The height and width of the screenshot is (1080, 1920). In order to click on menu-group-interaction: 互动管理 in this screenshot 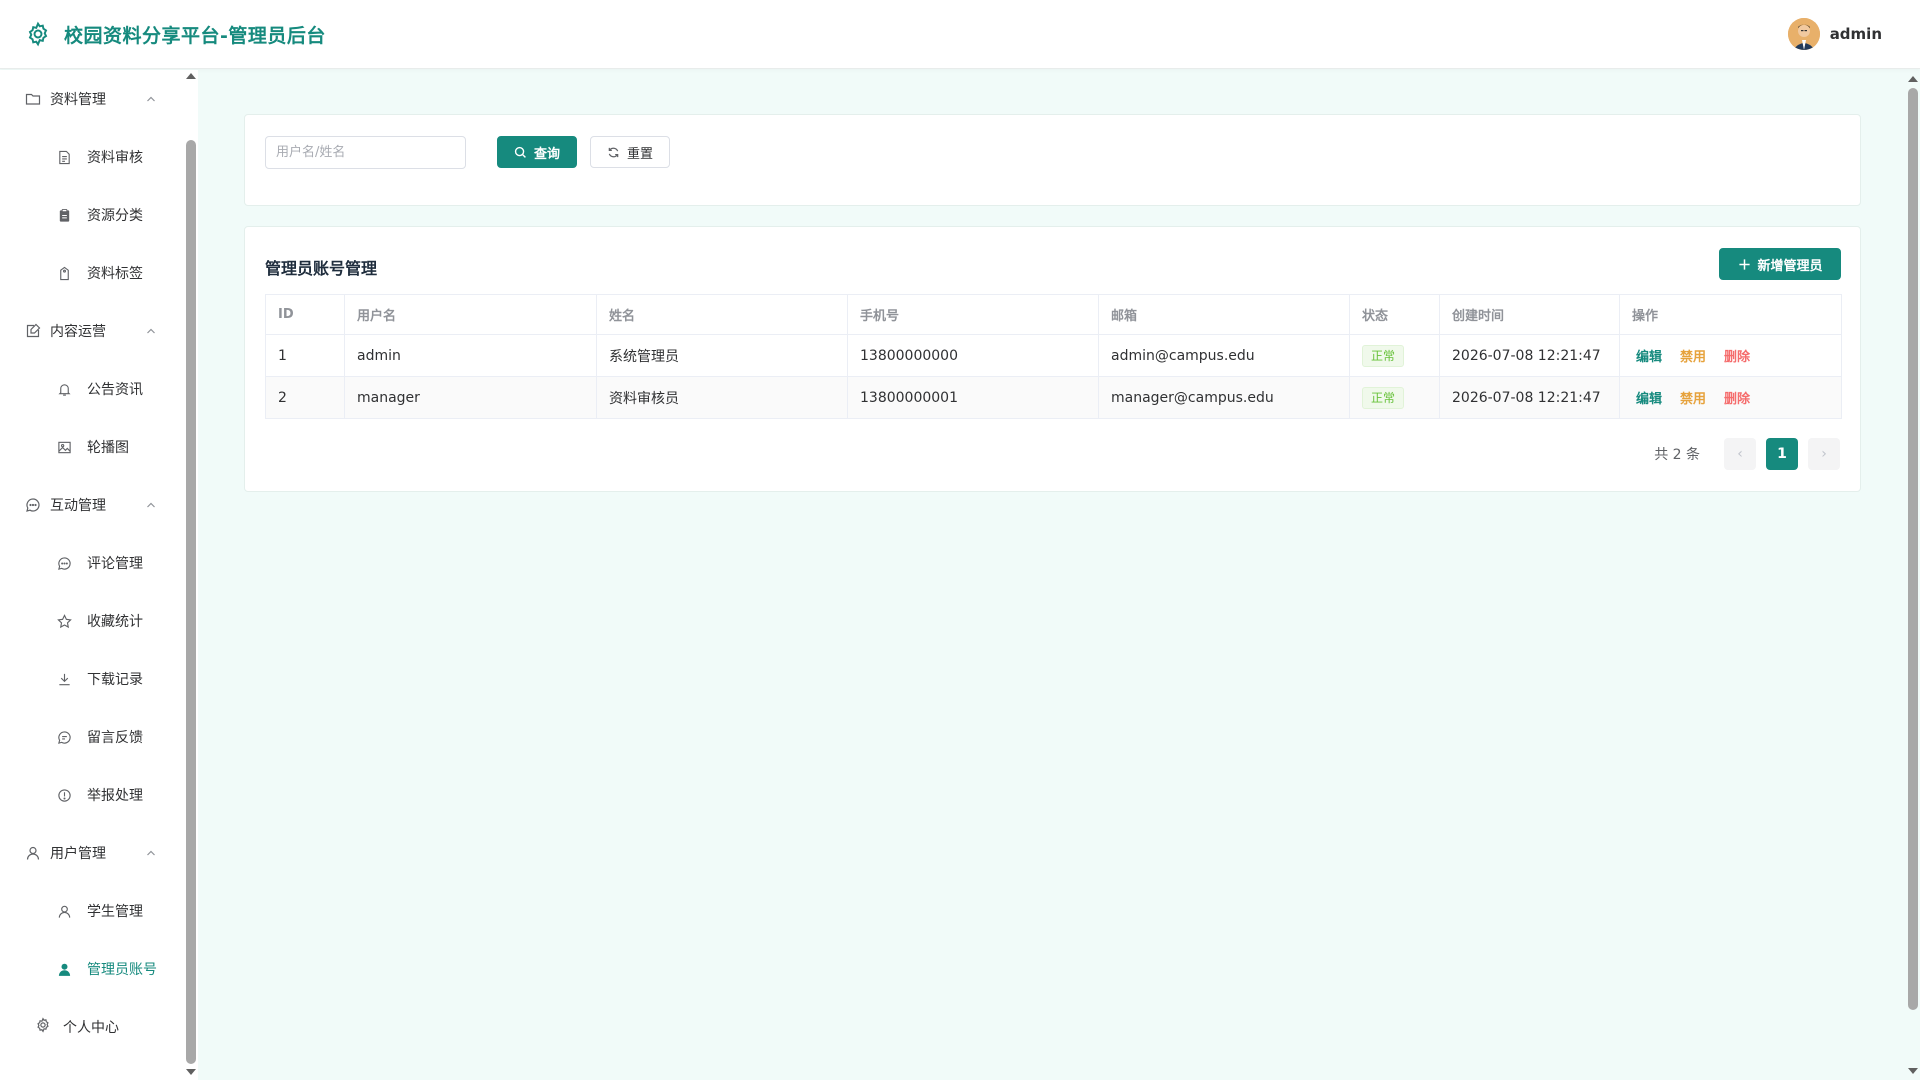, I will do `click(91, 505)`.